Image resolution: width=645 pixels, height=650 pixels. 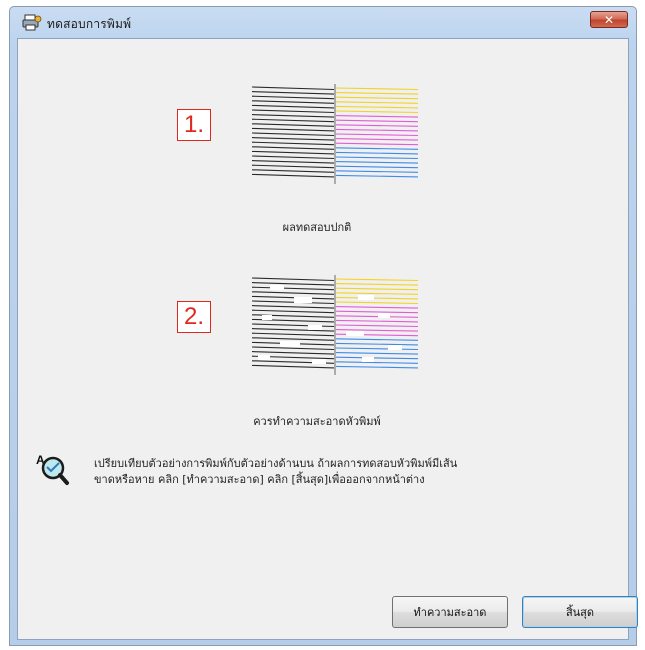 What do you see at coordinates (323, 22) in the screenshot?
I see `title-bar: ทดสอบการพิมพ์ ✕` at bounding box center [323, 22].